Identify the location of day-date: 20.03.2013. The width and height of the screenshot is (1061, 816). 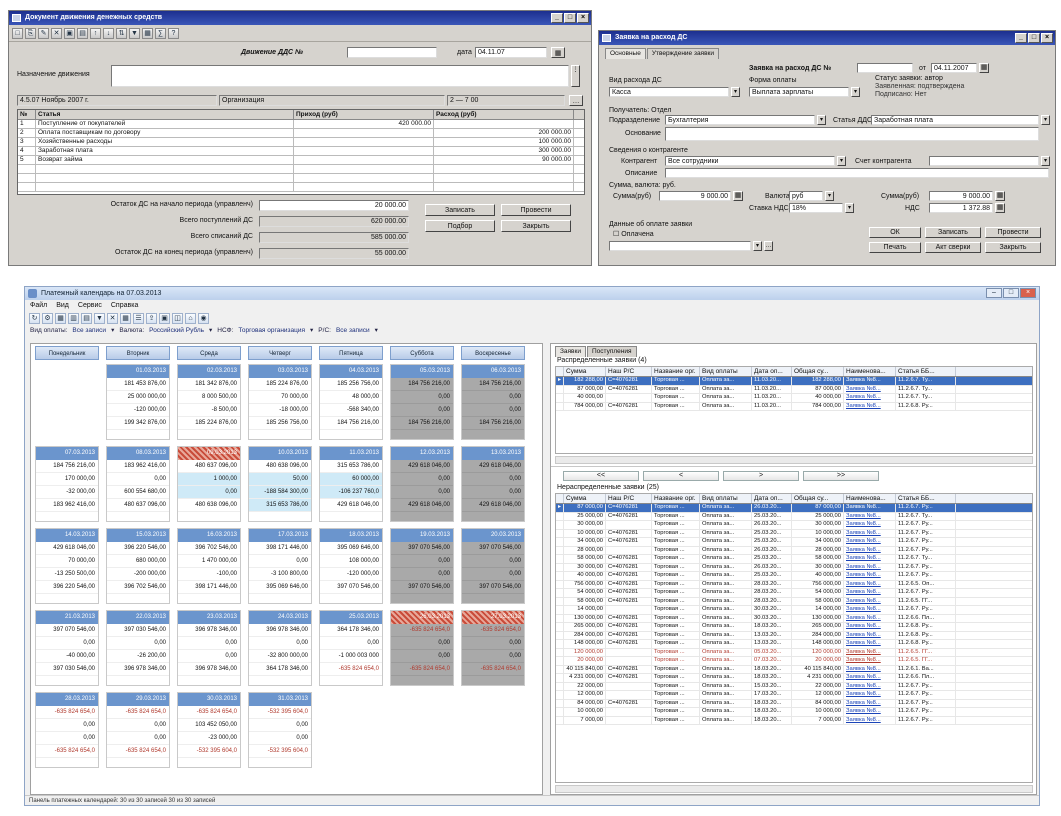
(493, 535).